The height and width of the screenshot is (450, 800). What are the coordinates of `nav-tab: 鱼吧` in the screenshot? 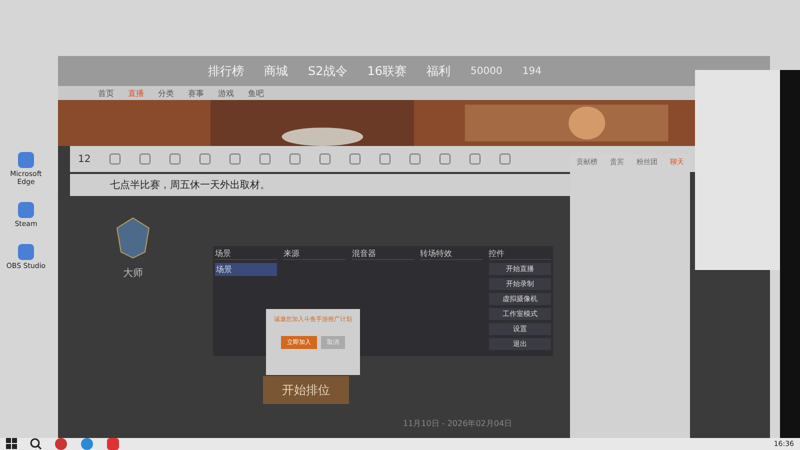 It's located at (256, 93).